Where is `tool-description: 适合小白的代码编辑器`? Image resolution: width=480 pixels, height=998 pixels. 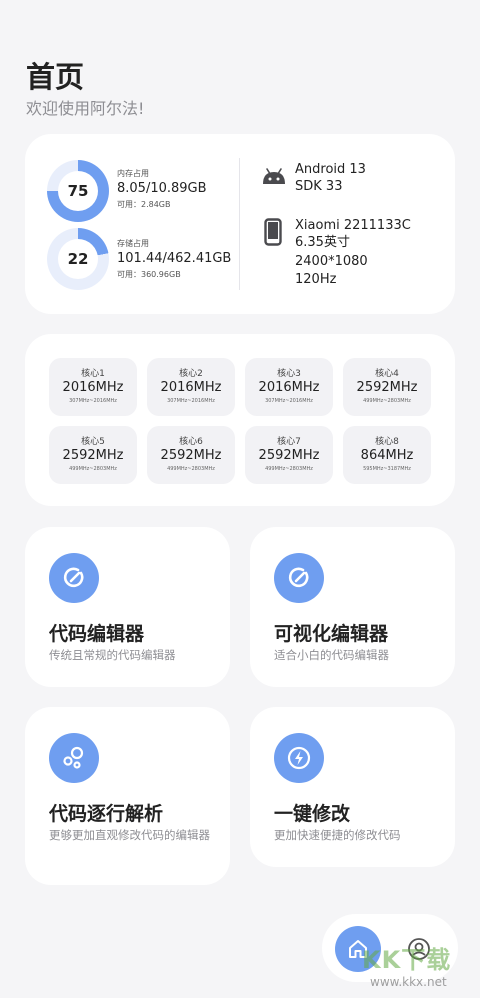
tool-description: 适合小白的代码编辑器 is located at coordinates (331, 655).